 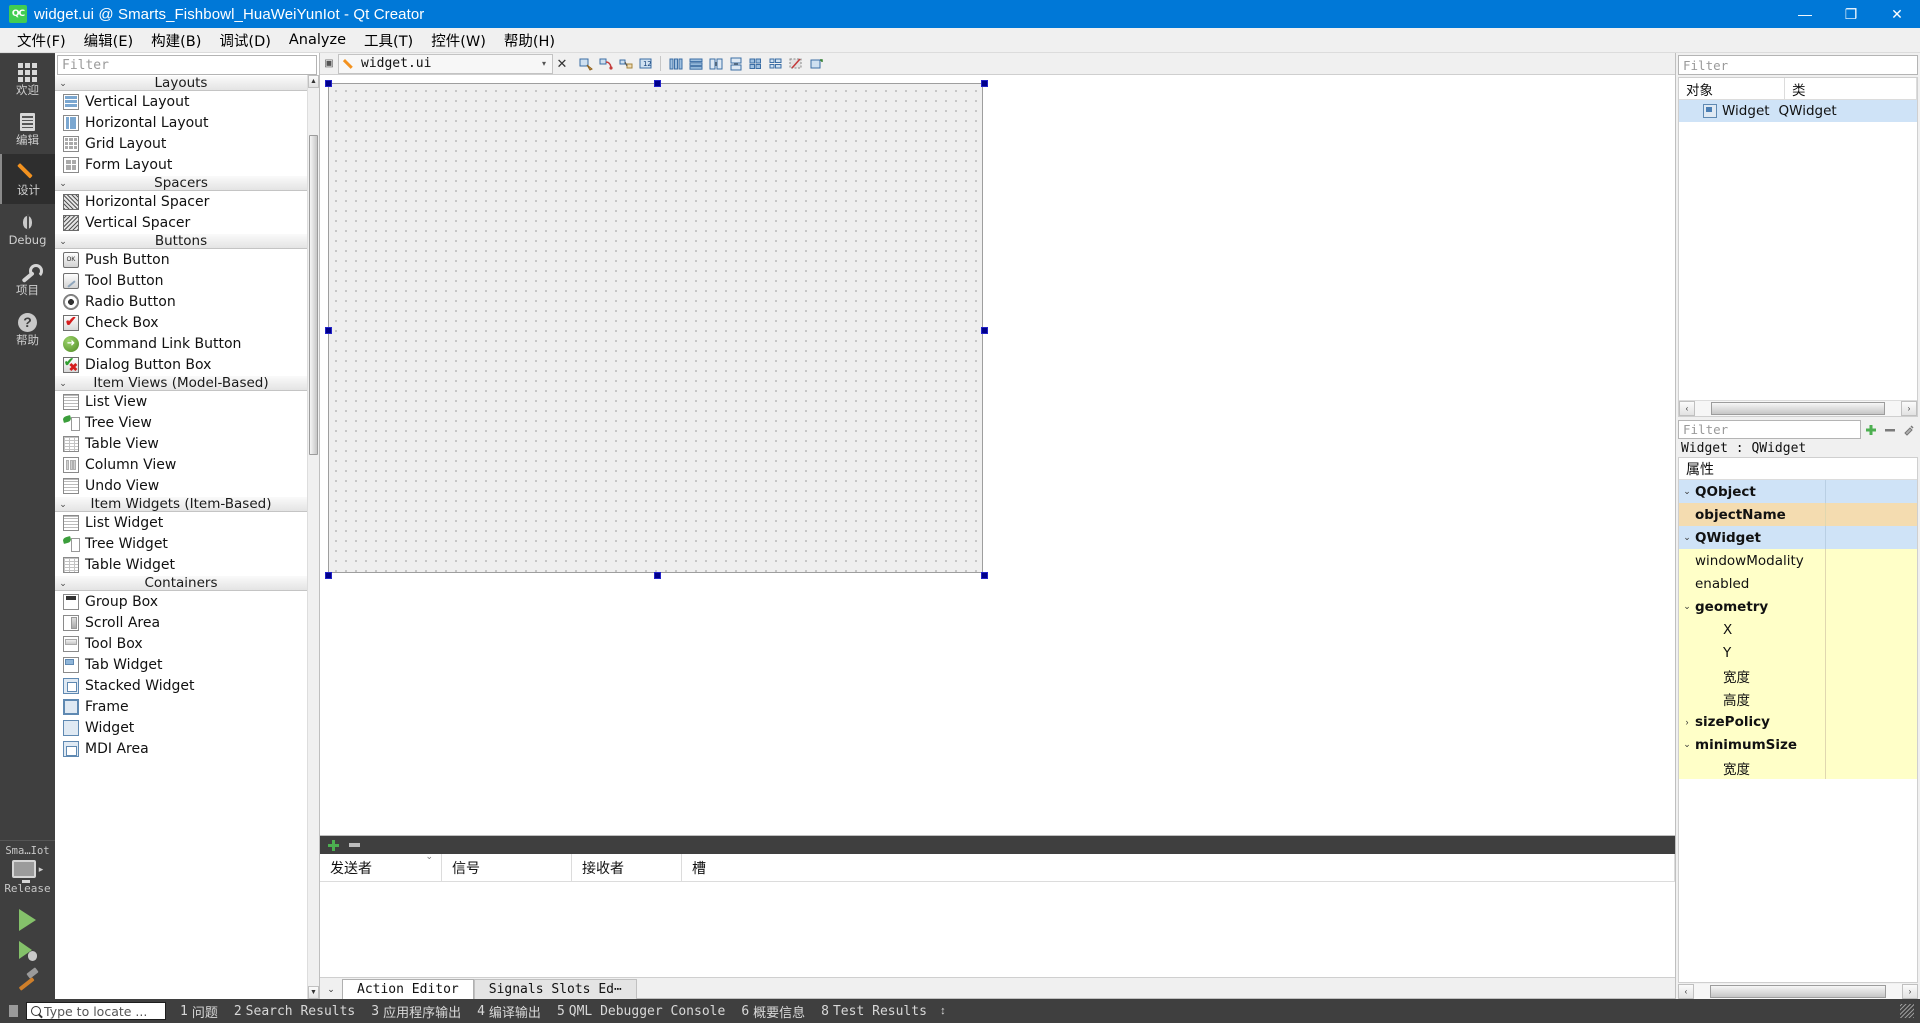 I want to click on widget-item-tab-widget: Tab Widget, so click(x=181, y=664).